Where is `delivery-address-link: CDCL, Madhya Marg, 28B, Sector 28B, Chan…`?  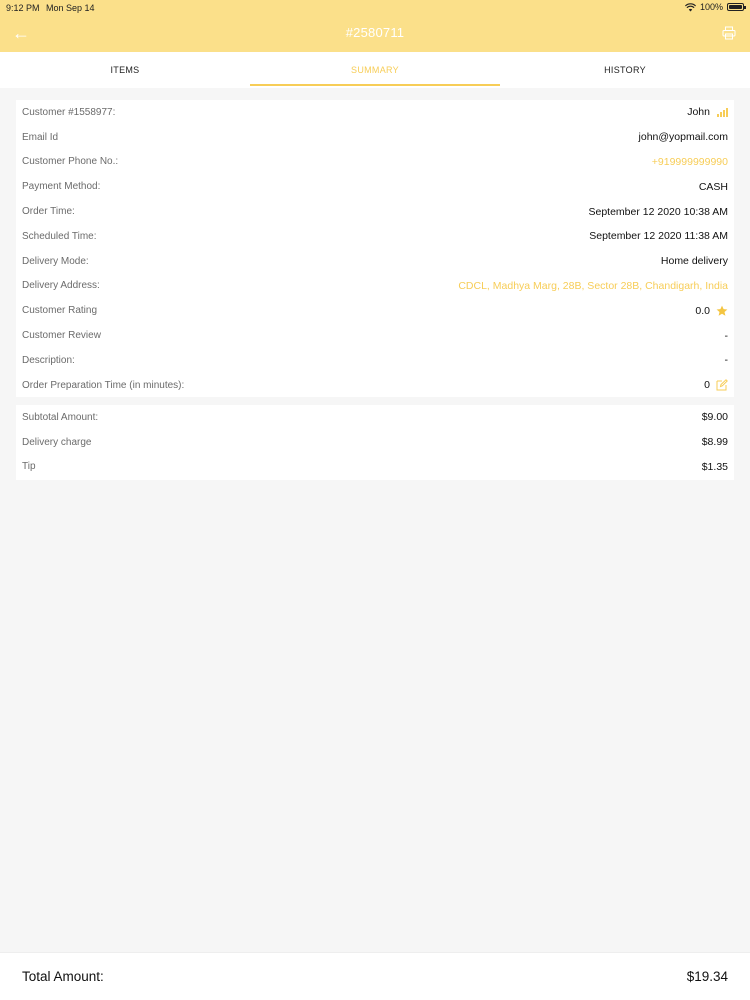
delivery-address-link: CDCL, Madhya Marg, 28B, Sector 28B, Chan… is located at coordinates (593, 286).